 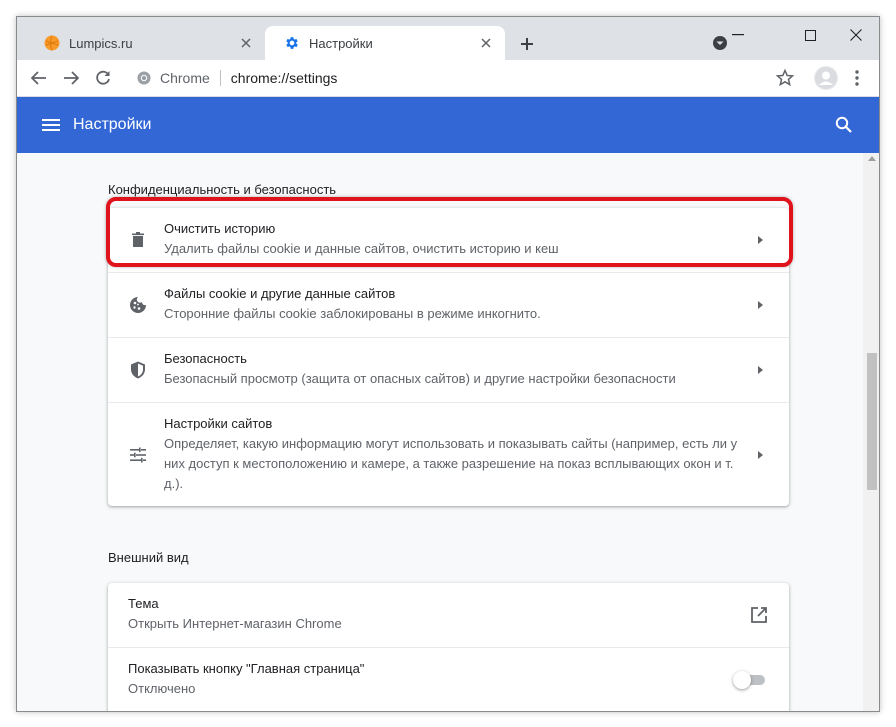 I want to click on menu-kebab-icon, so click(x=857, y=78).